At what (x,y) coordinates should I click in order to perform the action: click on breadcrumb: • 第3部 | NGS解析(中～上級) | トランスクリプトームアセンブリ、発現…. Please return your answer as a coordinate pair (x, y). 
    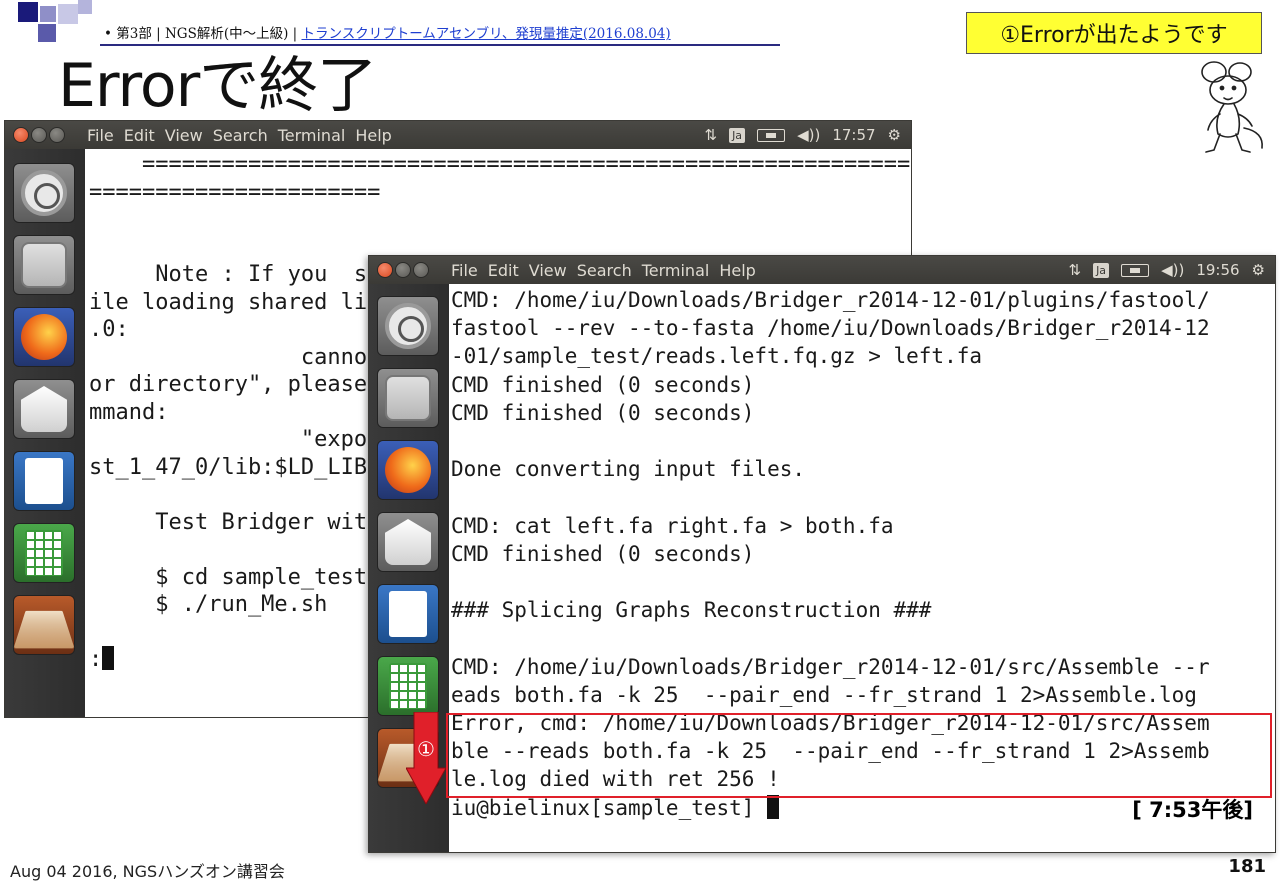
    Looking at the image, I should click on (387, 32).